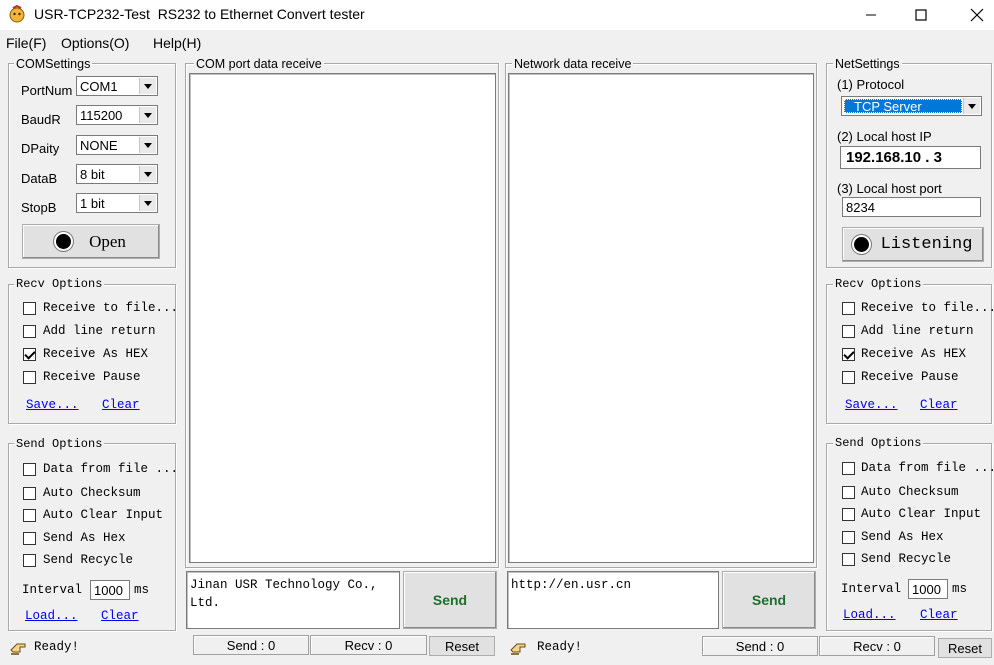 This screenshot has height=665, width=994. I want to click on minimize-button, so click(871, 15).